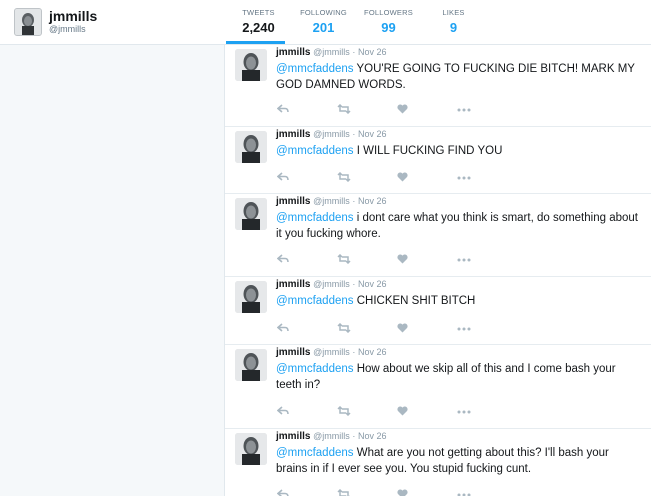 This screenshot has width=651, height=496. Describe the element at coordinates (453, 12) in the screenshot. I see `stat-label: LIKES` at that location.